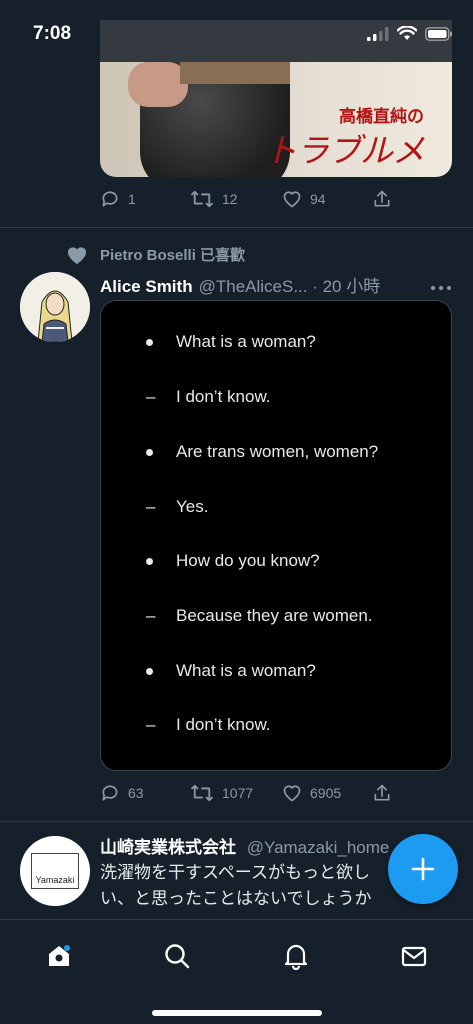  I want to click on image-caption: 高橋直純の トラブルメーカー, so click(354, 139).